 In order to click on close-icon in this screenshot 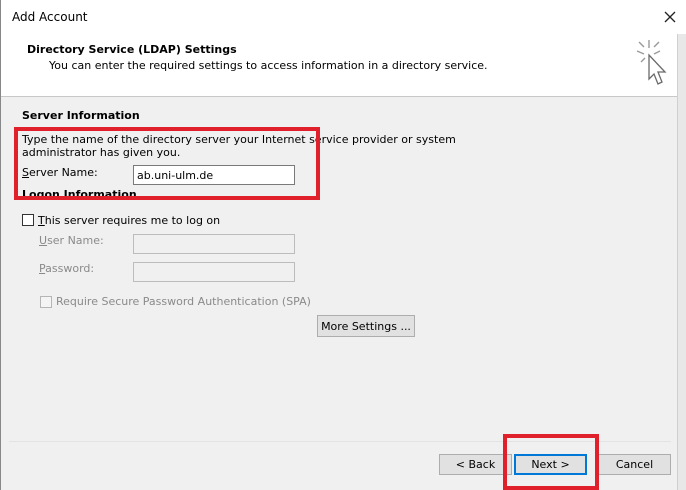, I will do `click(670, 17)`.